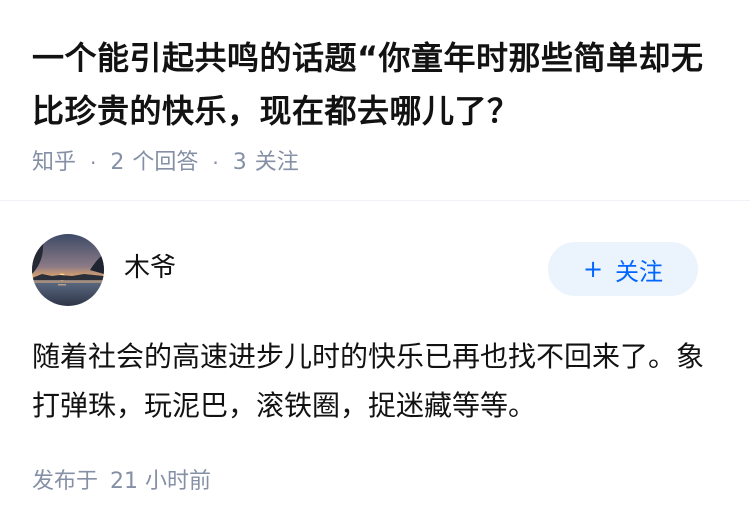 Image resolution: width=750 pixels, height=532 pixels. Describe the element at coordinates (54, 163) in the screenshot. I see `source-label: 知乎` at that location.